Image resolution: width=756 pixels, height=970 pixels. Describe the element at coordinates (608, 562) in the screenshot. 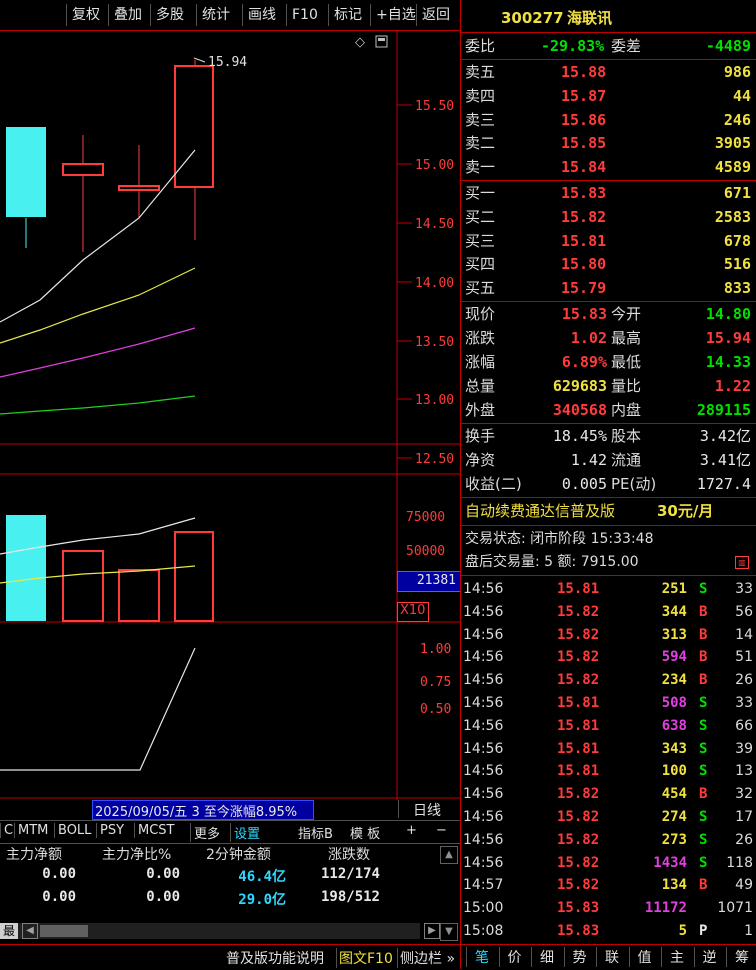

I see `after-hours-row: 盘后交易量: 5 额: 7915.00 ▥` at that location.